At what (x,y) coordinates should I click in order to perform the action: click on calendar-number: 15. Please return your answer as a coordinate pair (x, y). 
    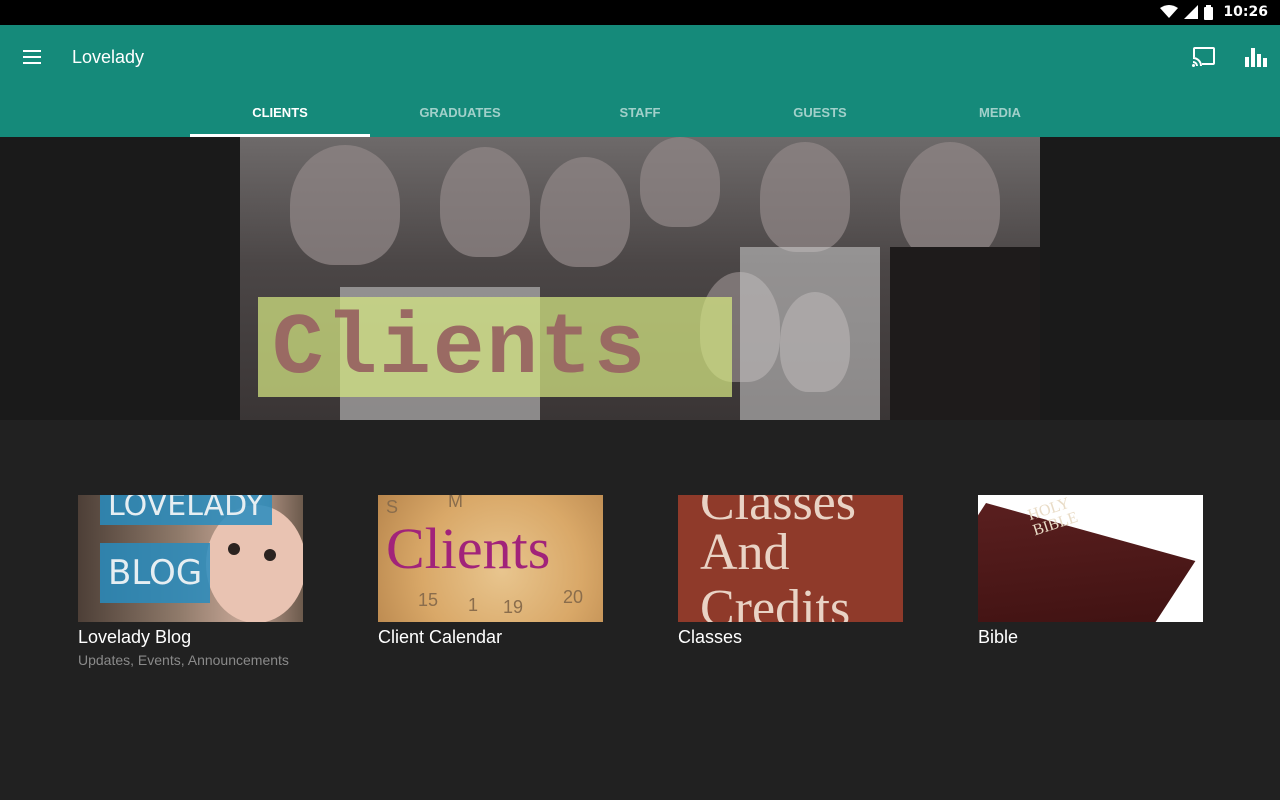
    Looking at the image, I should click on (428, 600).